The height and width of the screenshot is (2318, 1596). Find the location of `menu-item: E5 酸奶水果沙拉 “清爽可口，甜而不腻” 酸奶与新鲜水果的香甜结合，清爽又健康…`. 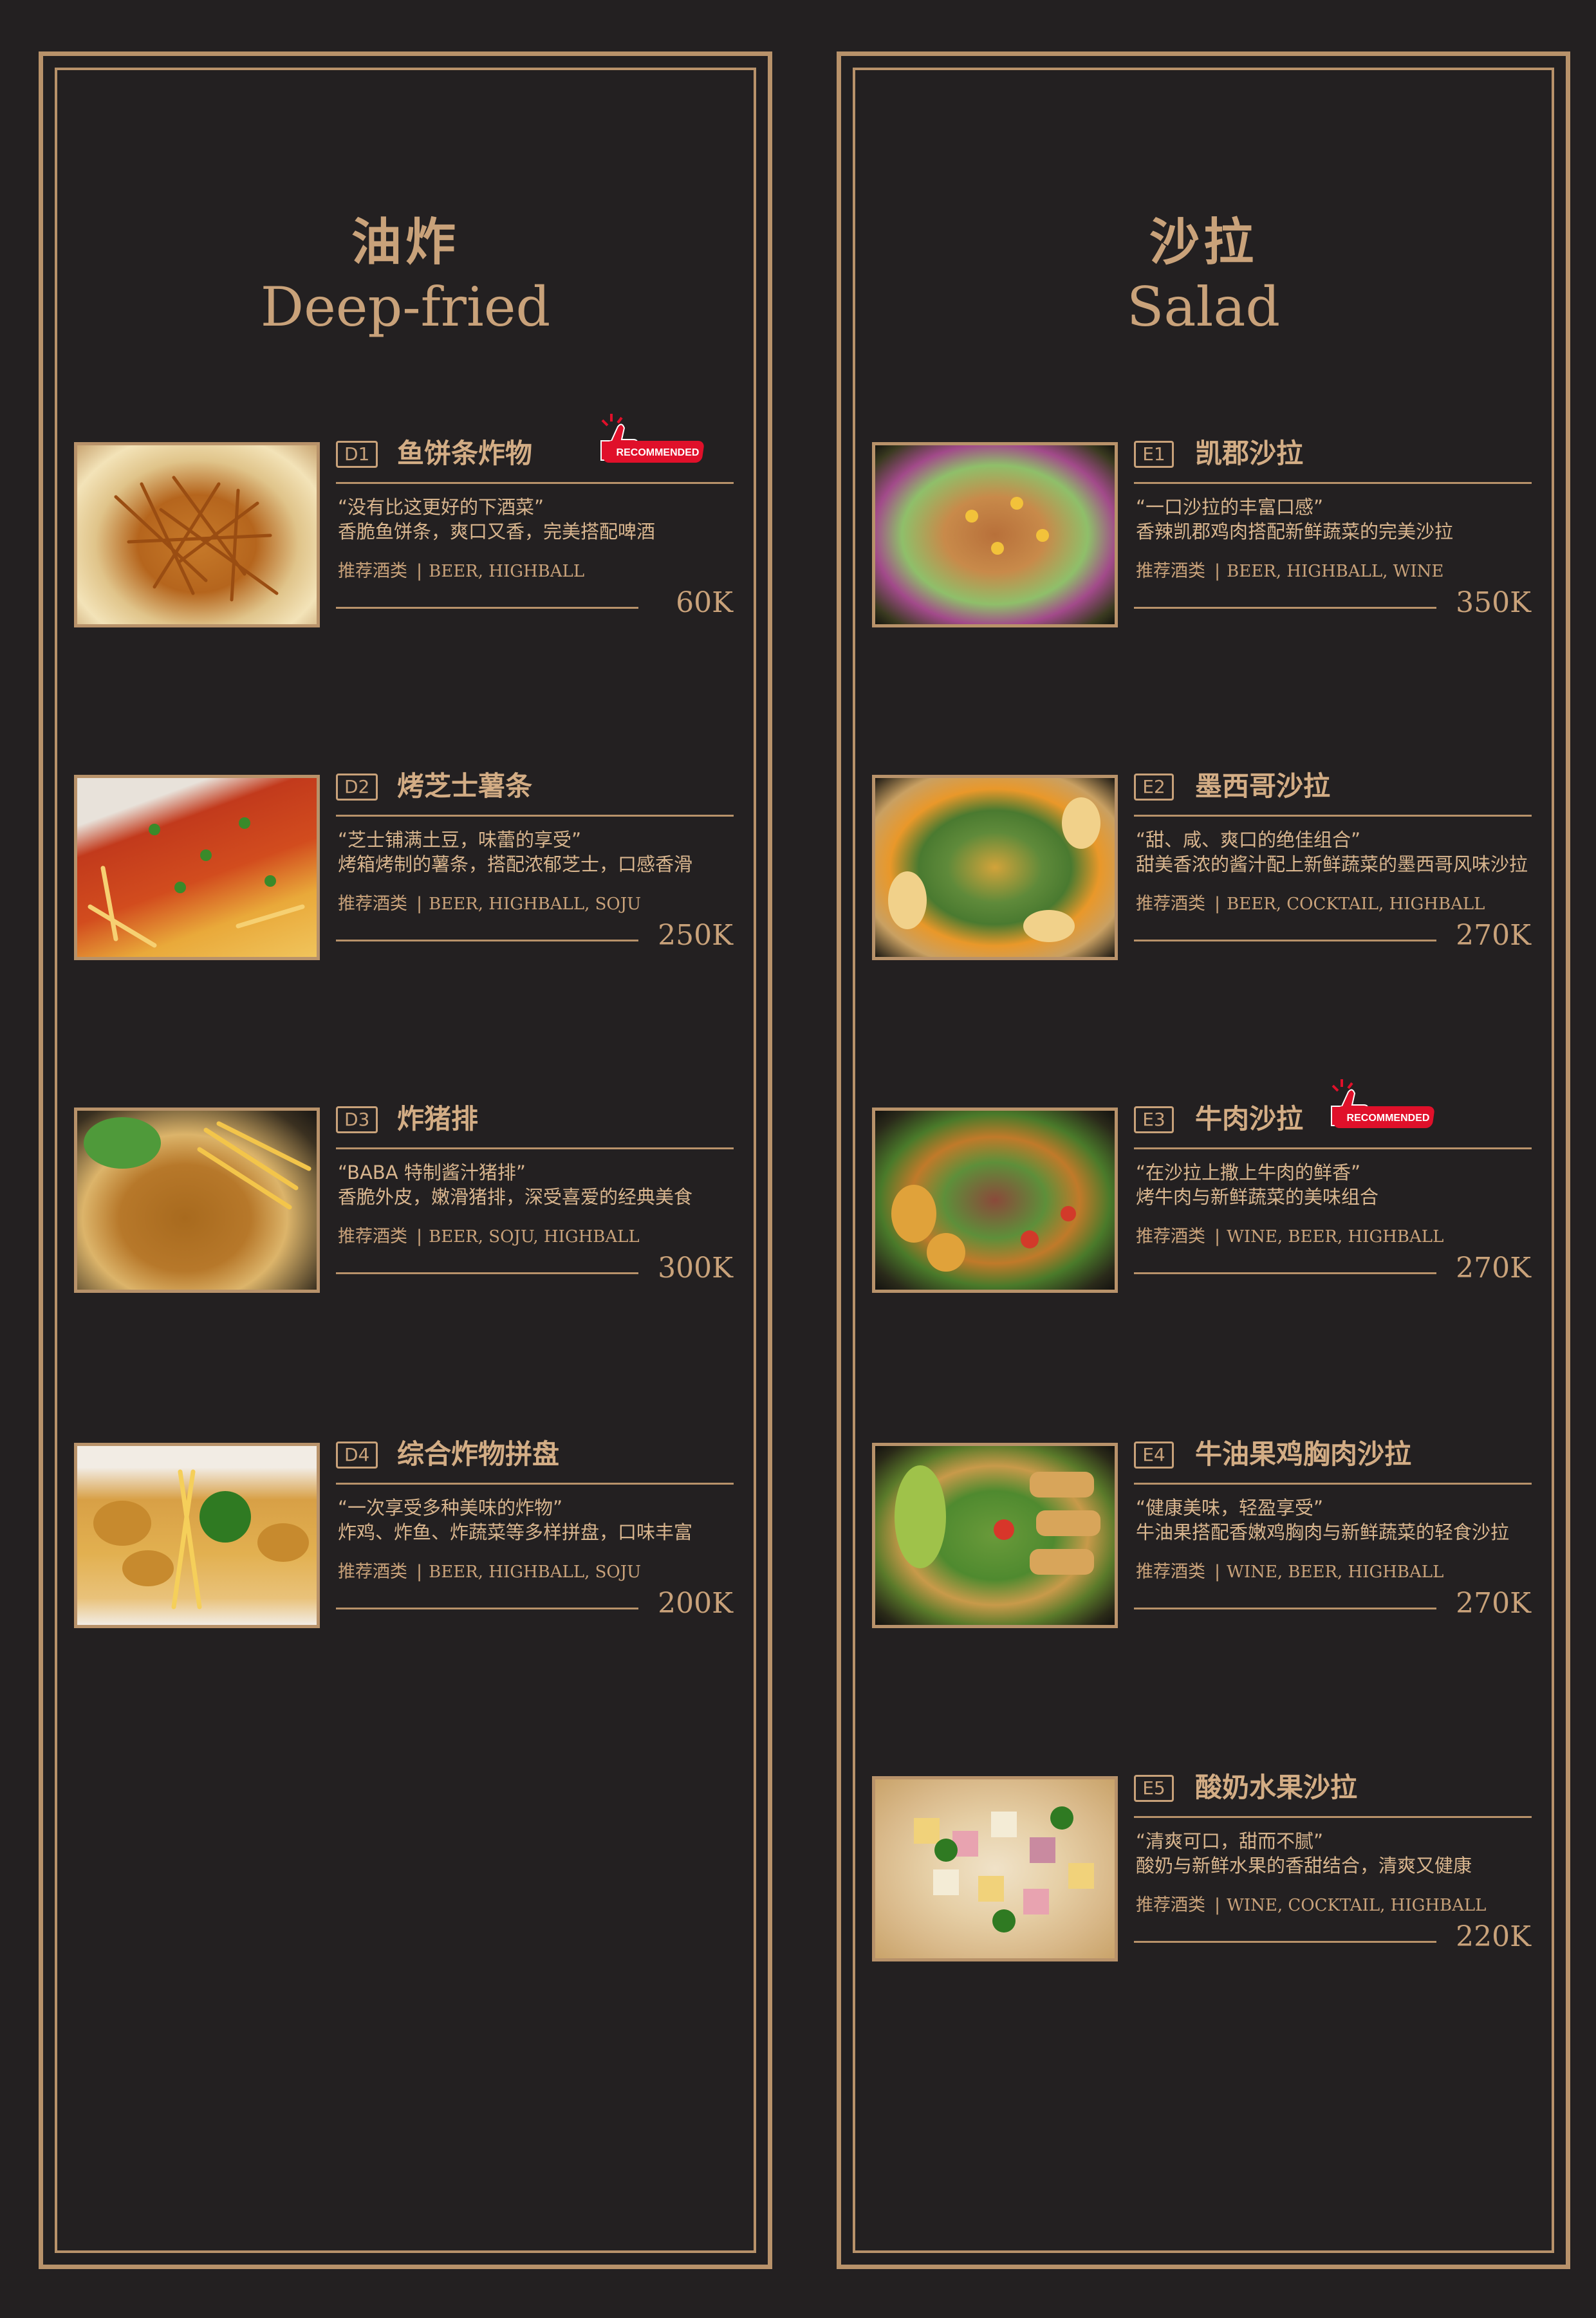

menu-item: E5 酸奶水果沙拉 “清爽可口，甜而不腻” 酸奶与新鲜水果的香甜结合，清爽又健康… is located at coordinates (1208, 1871).